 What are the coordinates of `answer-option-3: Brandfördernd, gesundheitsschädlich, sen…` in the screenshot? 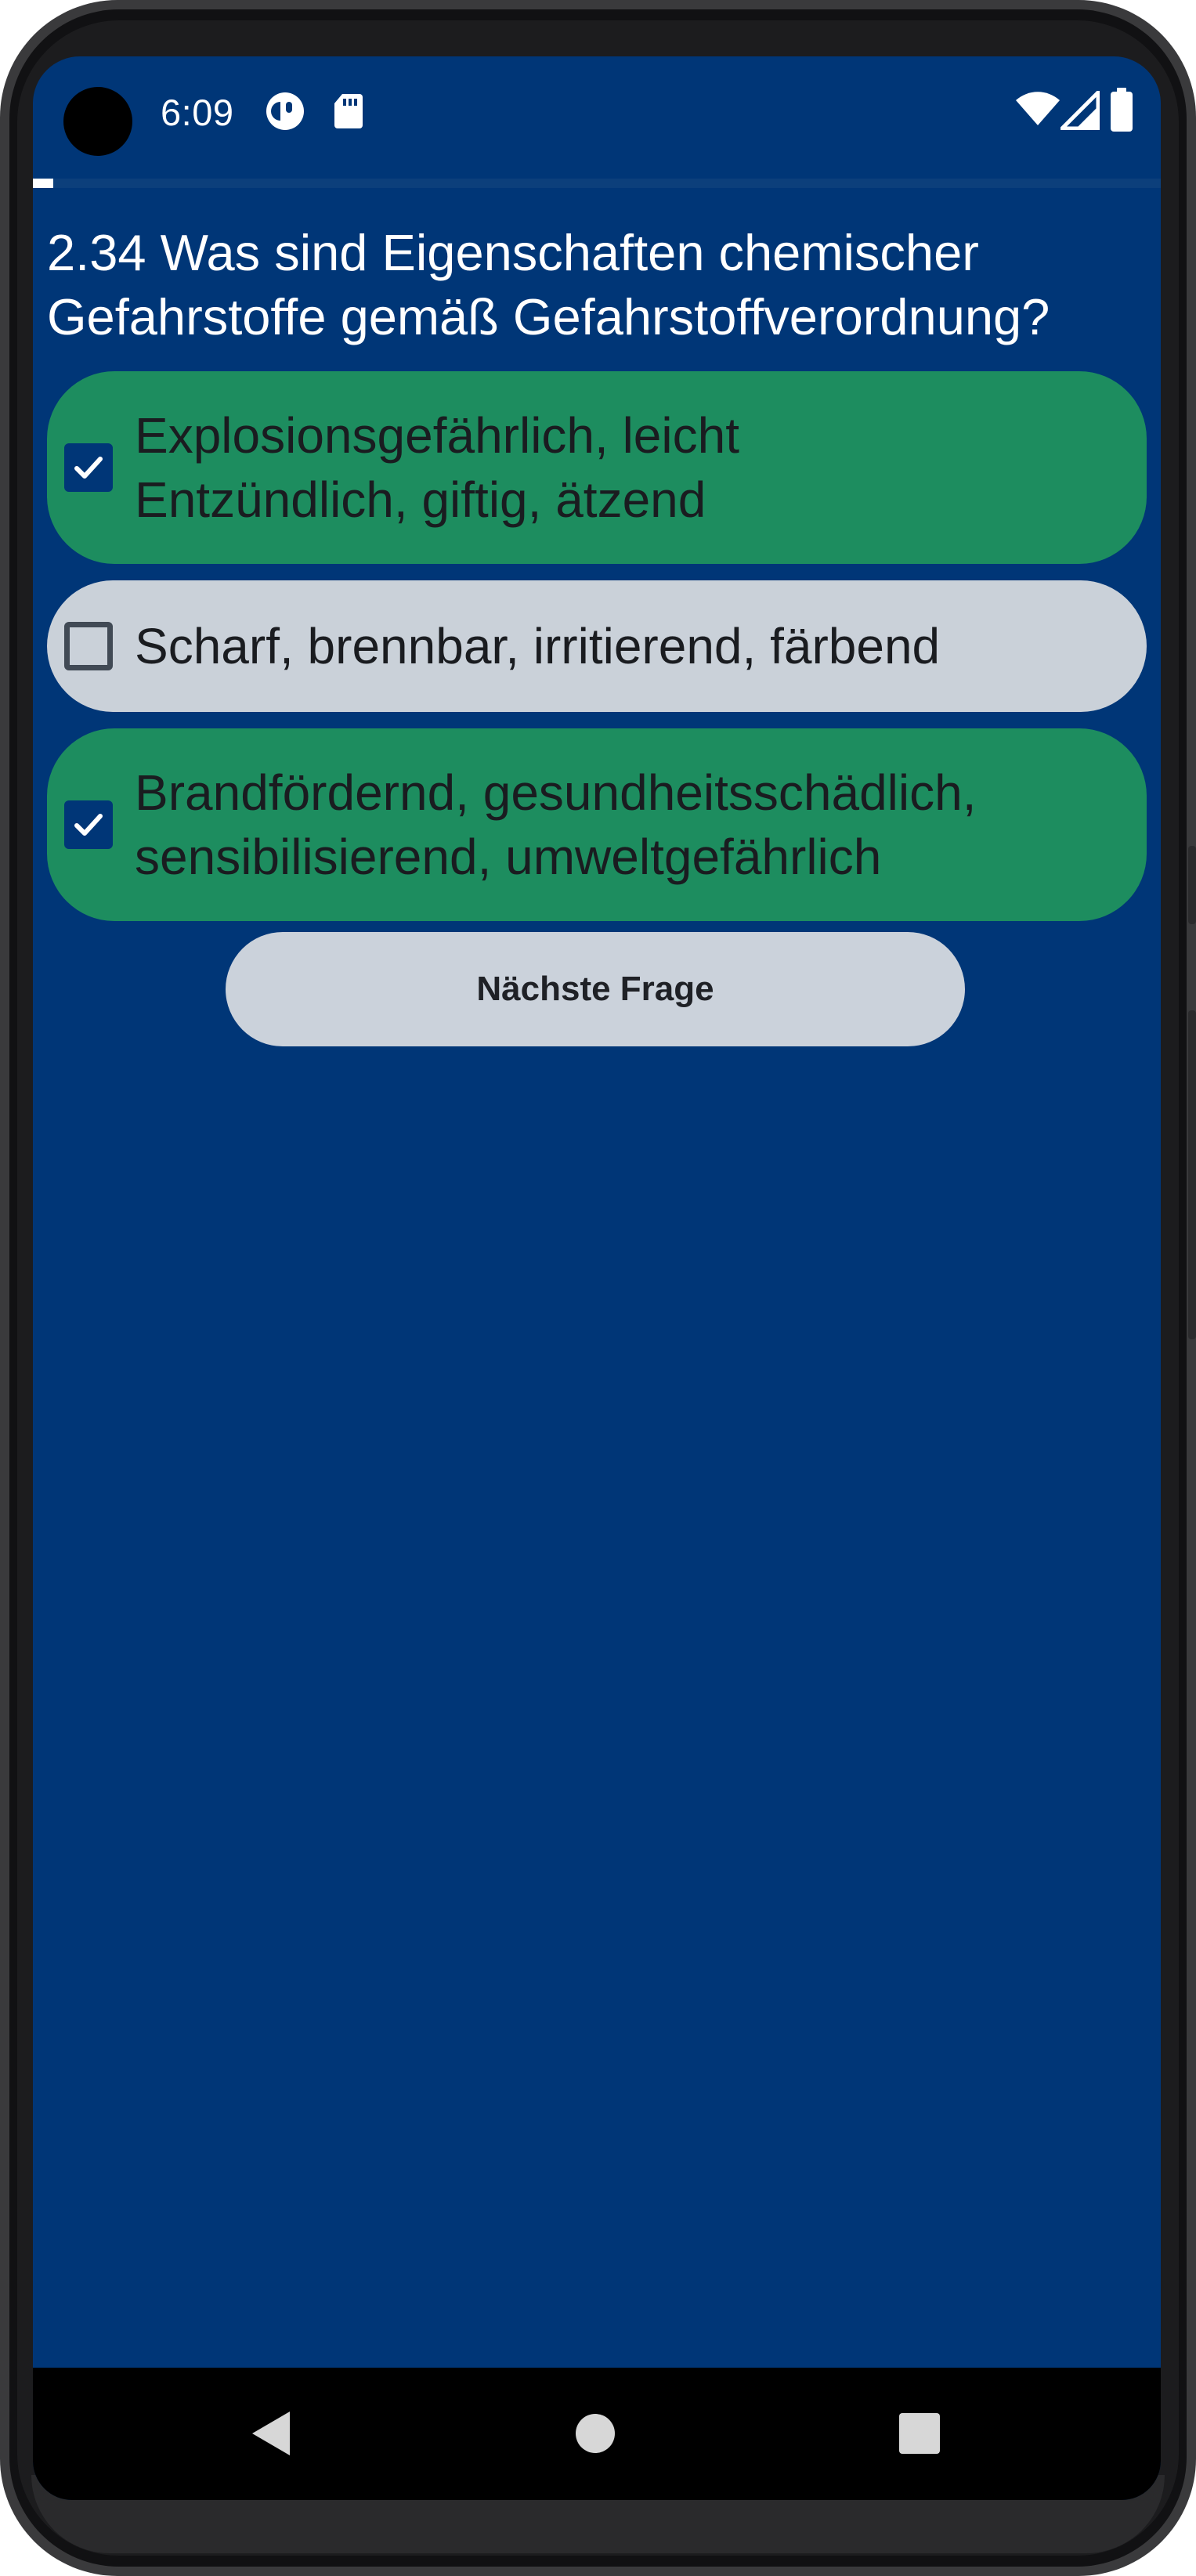 It's located at (597, 824).